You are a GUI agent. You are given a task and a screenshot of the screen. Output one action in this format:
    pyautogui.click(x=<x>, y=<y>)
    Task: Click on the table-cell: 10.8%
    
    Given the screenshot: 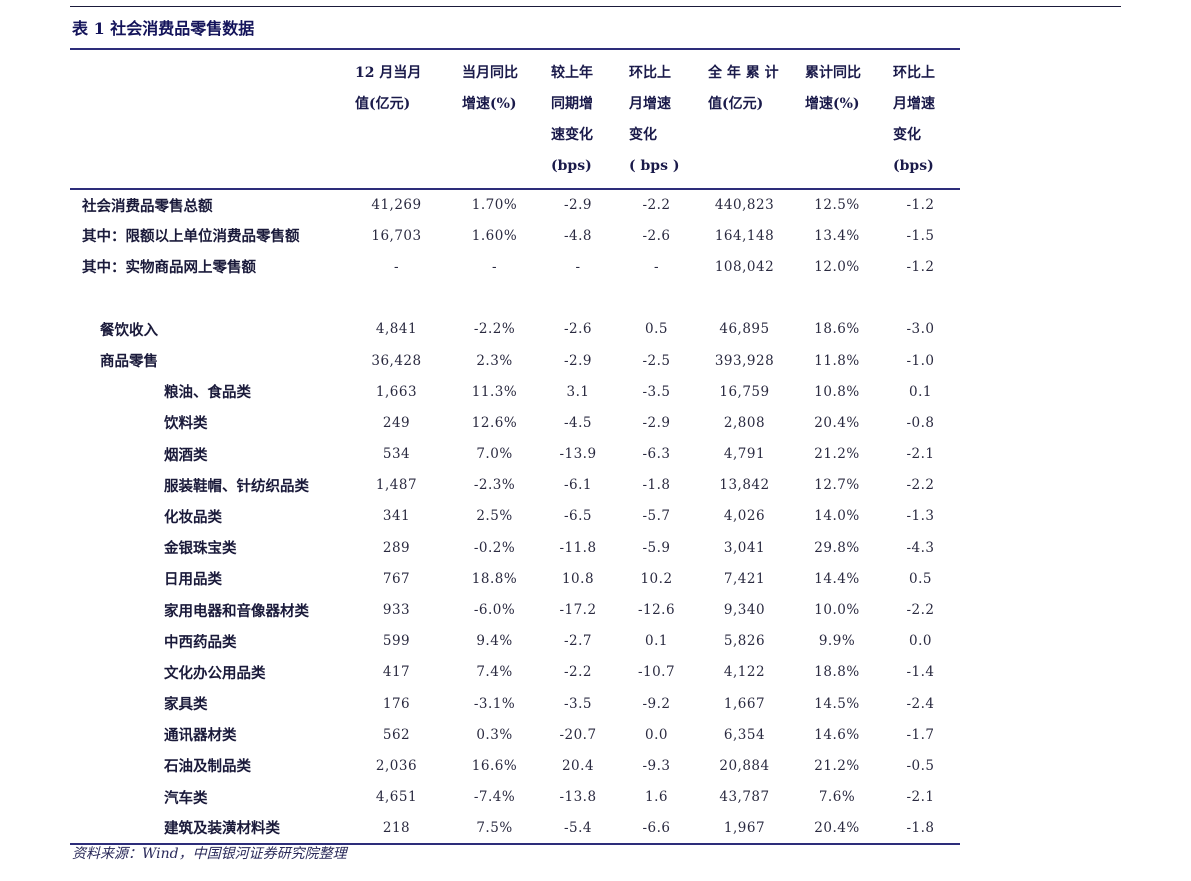 What is the action you would take?
    pyautogui.click(x=837, y=391)
    